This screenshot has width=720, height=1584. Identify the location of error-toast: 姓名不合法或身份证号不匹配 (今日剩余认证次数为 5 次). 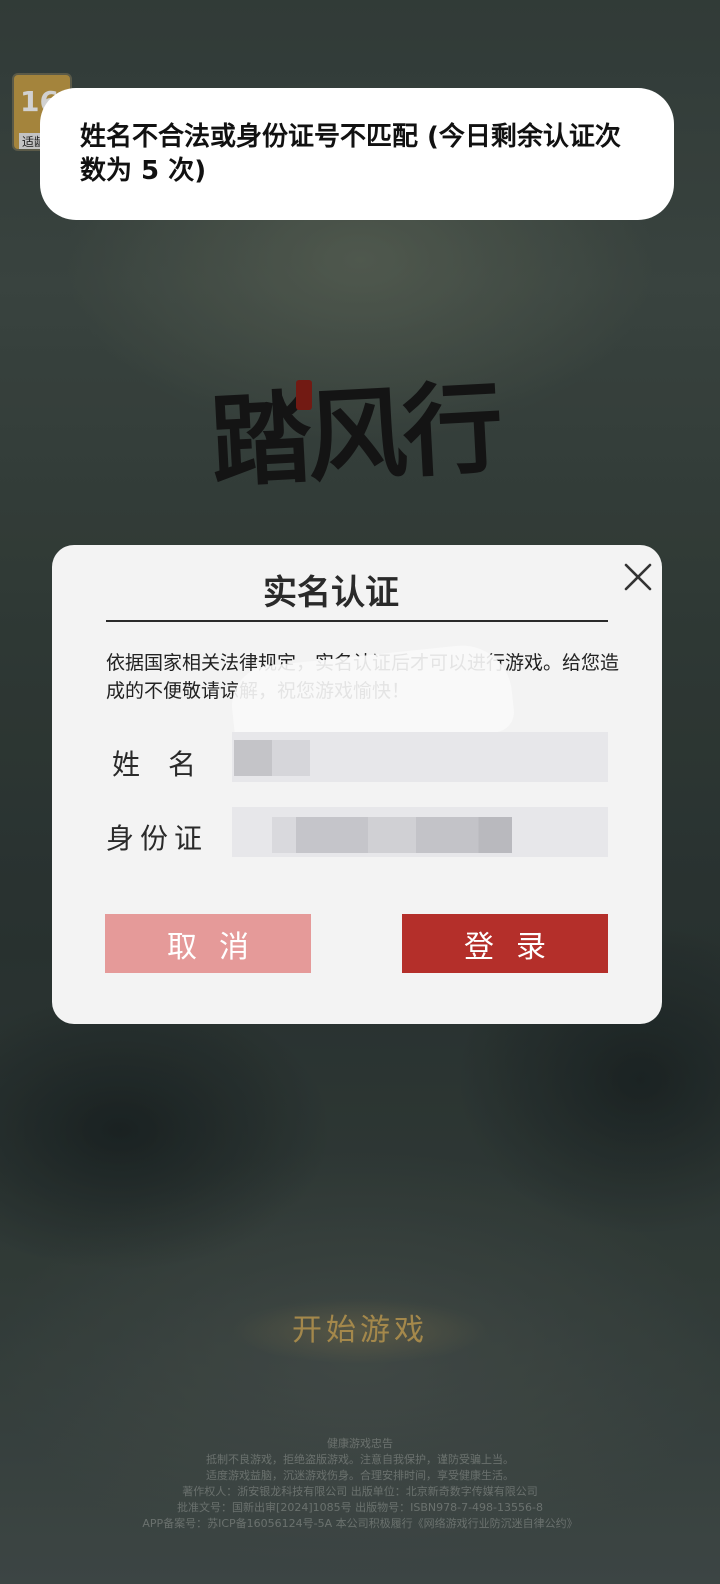
(357, 154).